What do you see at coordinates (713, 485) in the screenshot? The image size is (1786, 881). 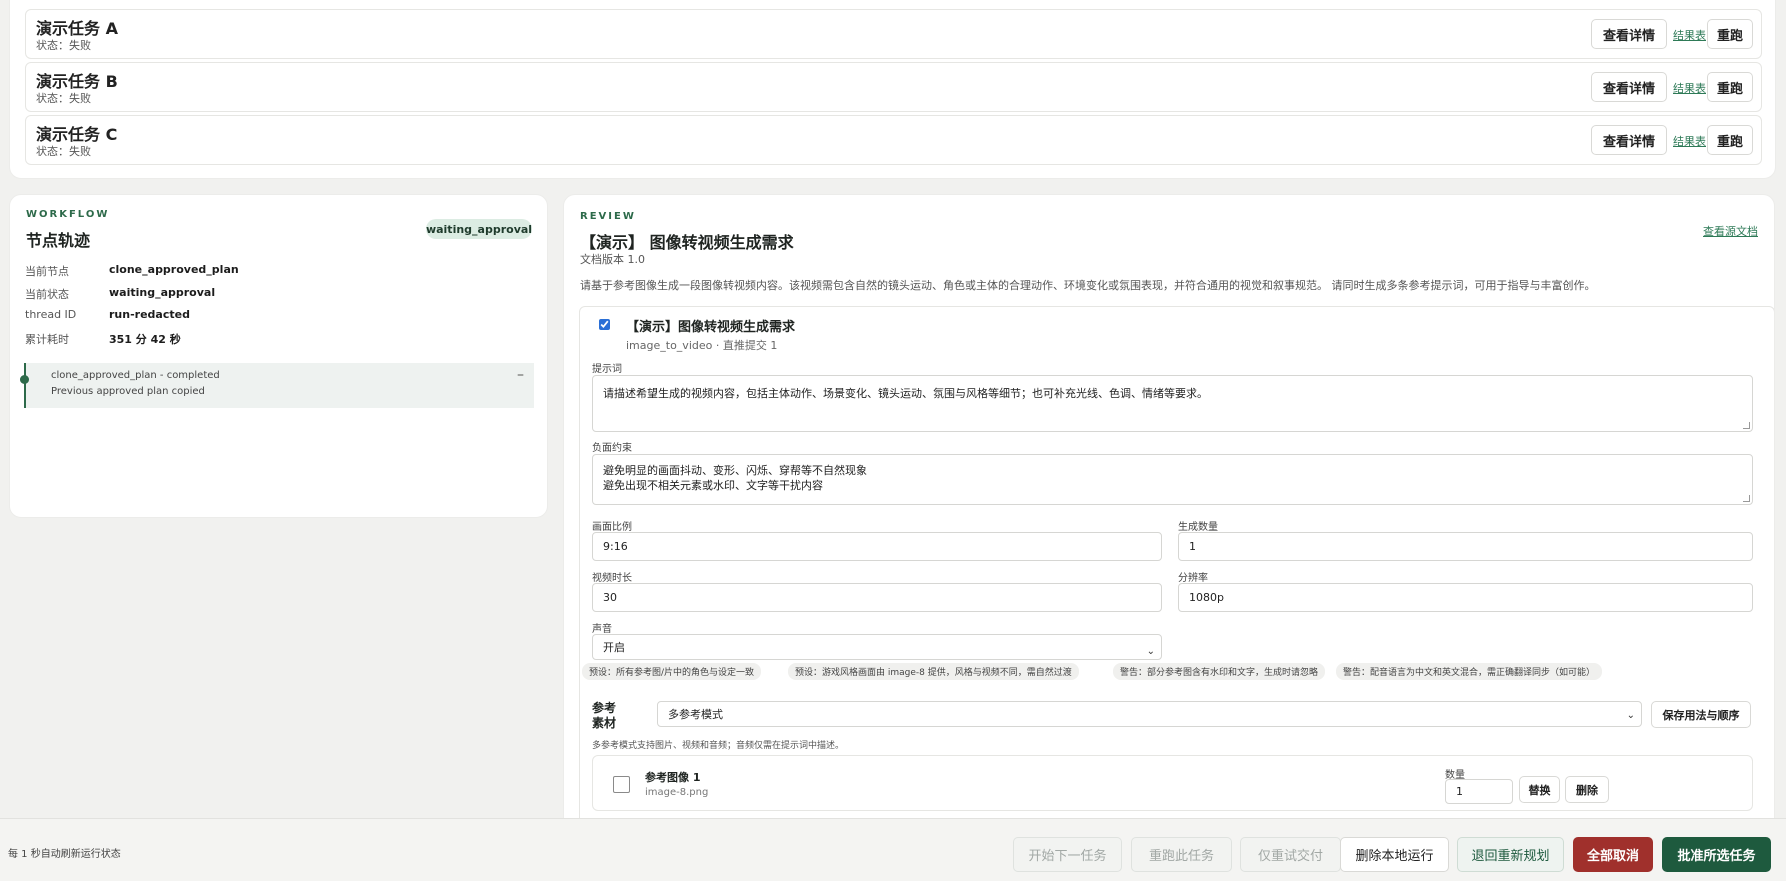 I see `negative-line: 避免出现不相关元素或水印、文字等干扰内容` at bounding box center [713, 485].